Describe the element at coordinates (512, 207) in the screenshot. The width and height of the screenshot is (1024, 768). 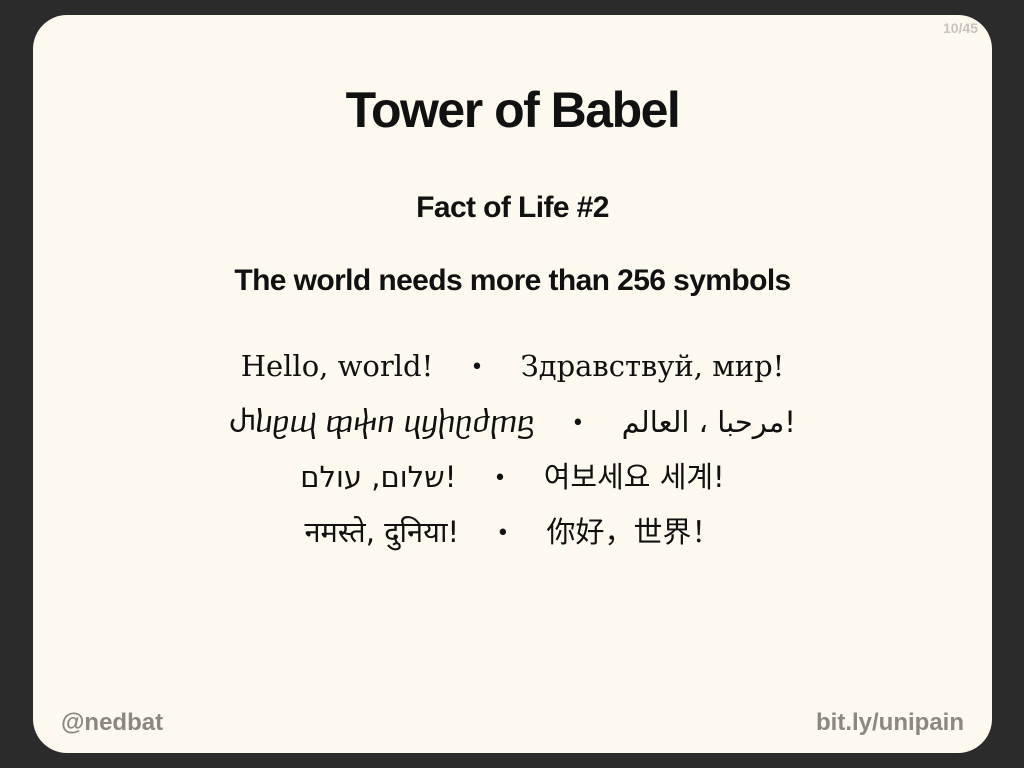
I see `slide-subtitle: Fact of Life #2` at that location.